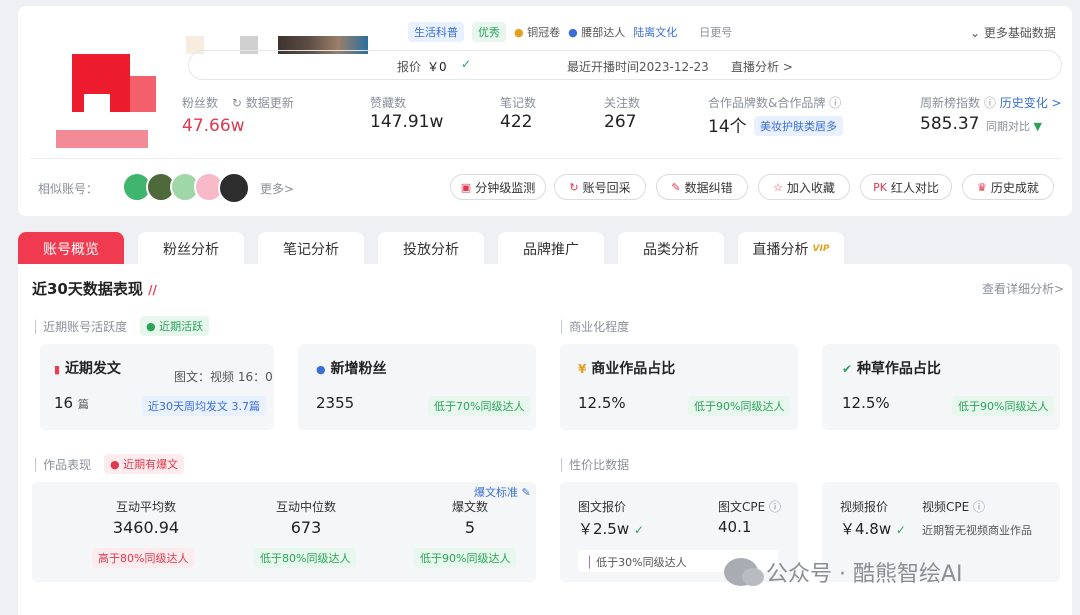 The width and height of the screenshot is (1080, 615). What do you see at coordinates (798, 126) in the screenshot?
I see `brand-tag: 美妆护肤类居多` at bounding box center [798, 126].